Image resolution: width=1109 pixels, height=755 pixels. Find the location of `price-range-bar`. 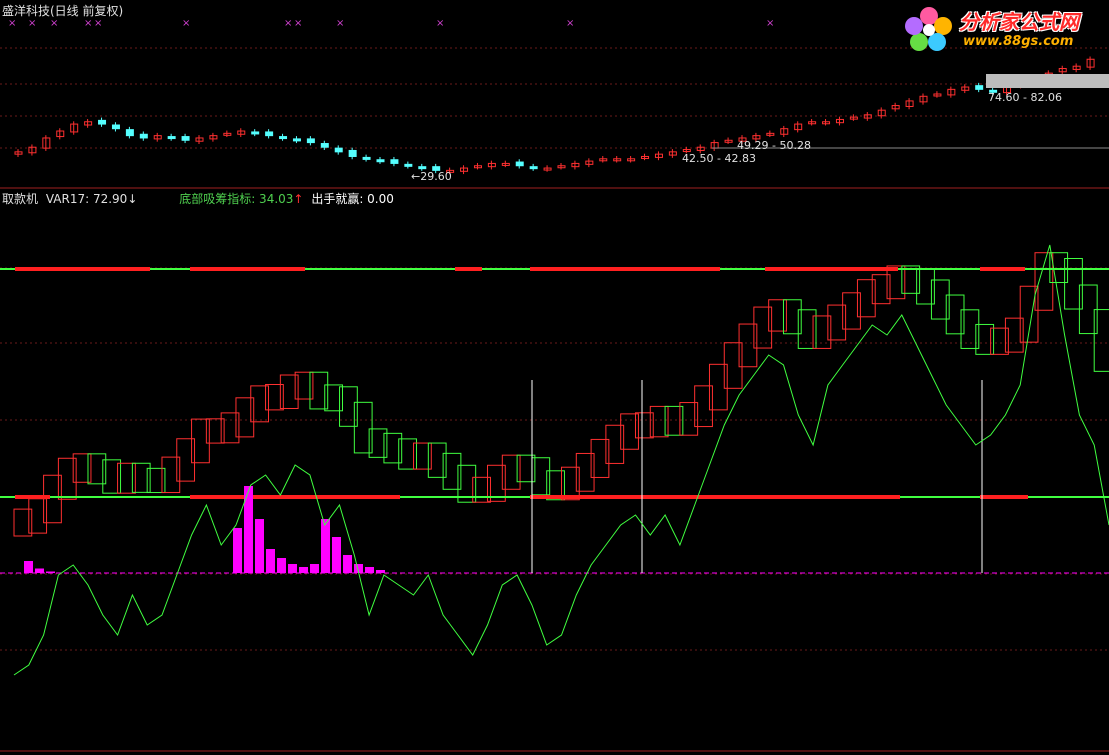

price-range-bar is located at coordinates (1047, 81).